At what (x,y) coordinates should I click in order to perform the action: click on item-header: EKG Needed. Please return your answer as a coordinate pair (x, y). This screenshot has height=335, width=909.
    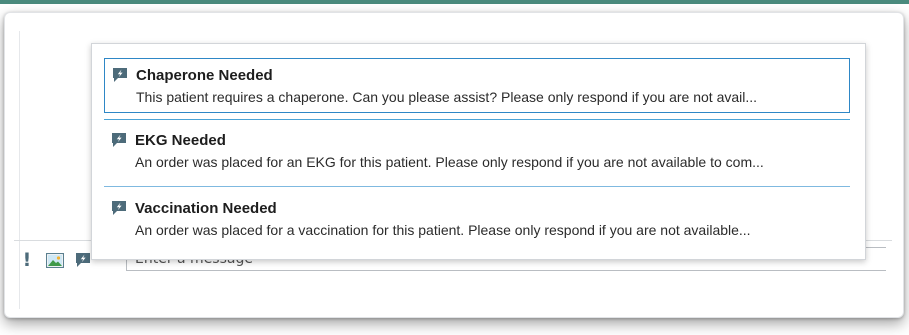
    Looking at the image, I should click on (480, 140).